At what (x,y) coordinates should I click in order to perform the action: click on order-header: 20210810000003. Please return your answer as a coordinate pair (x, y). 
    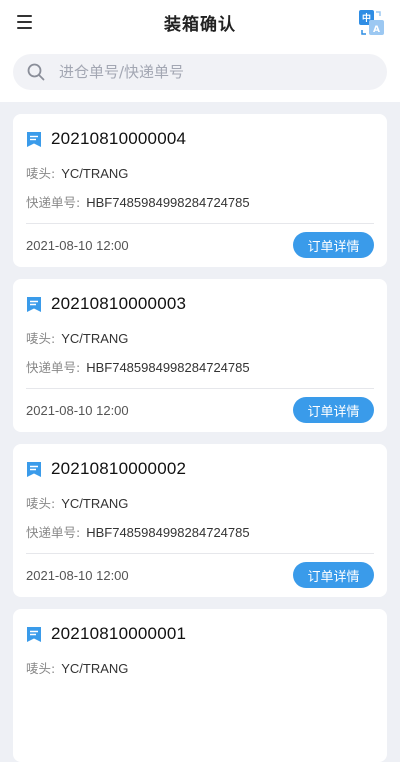
    Looking at the image, I should click on (106, 304).